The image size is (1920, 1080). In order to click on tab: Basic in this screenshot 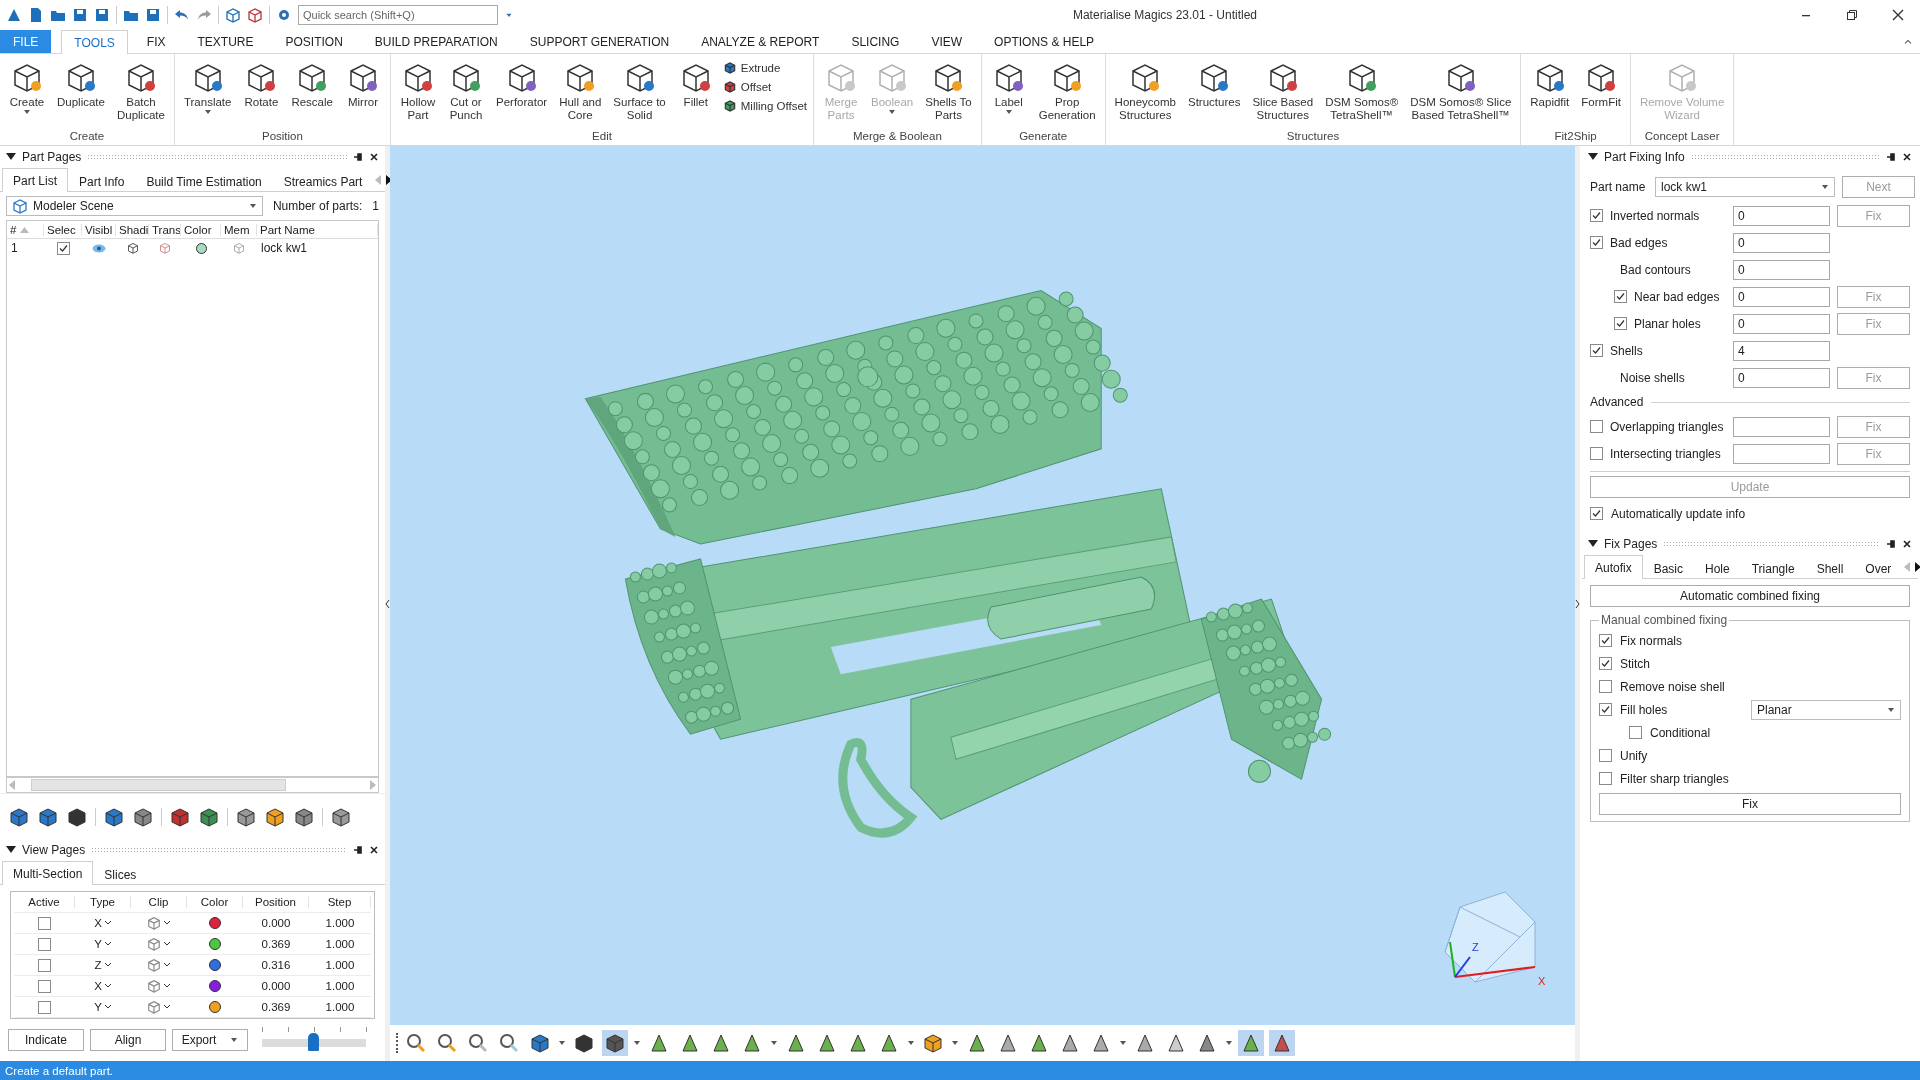, I will do `click(1668, 568)`.